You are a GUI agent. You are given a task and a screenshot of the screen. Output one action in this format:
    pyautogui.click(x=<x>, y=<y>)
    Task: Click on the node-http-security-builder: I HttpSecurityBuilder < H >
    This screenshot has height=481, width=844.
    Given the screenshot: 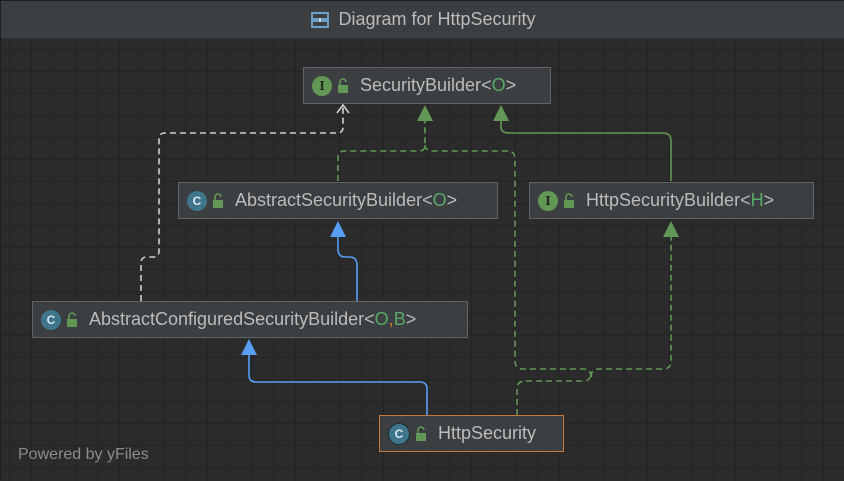 What is the action you would take?
    pyautogui.click(x=671, y=200)
    